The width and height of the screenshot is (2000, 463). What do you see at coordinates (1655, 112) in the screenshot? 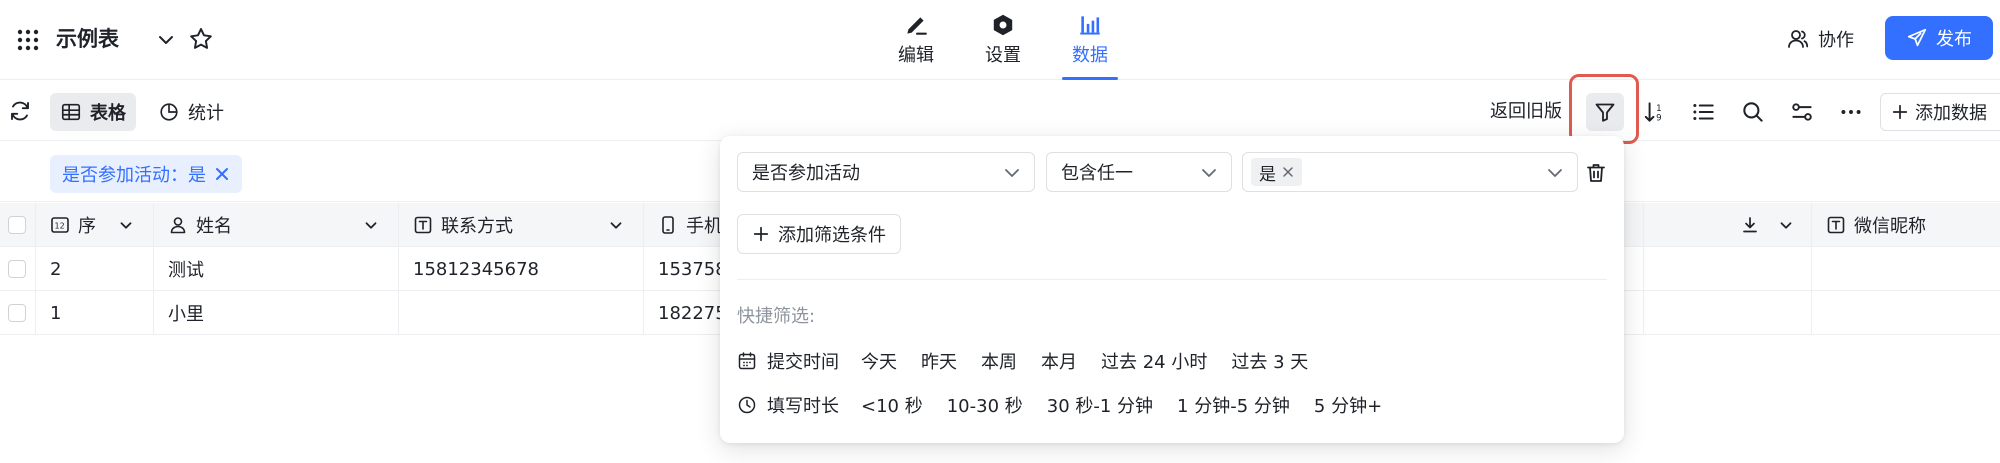
I see `sort-icon: 1 9` at bounding box center [1655, 112].